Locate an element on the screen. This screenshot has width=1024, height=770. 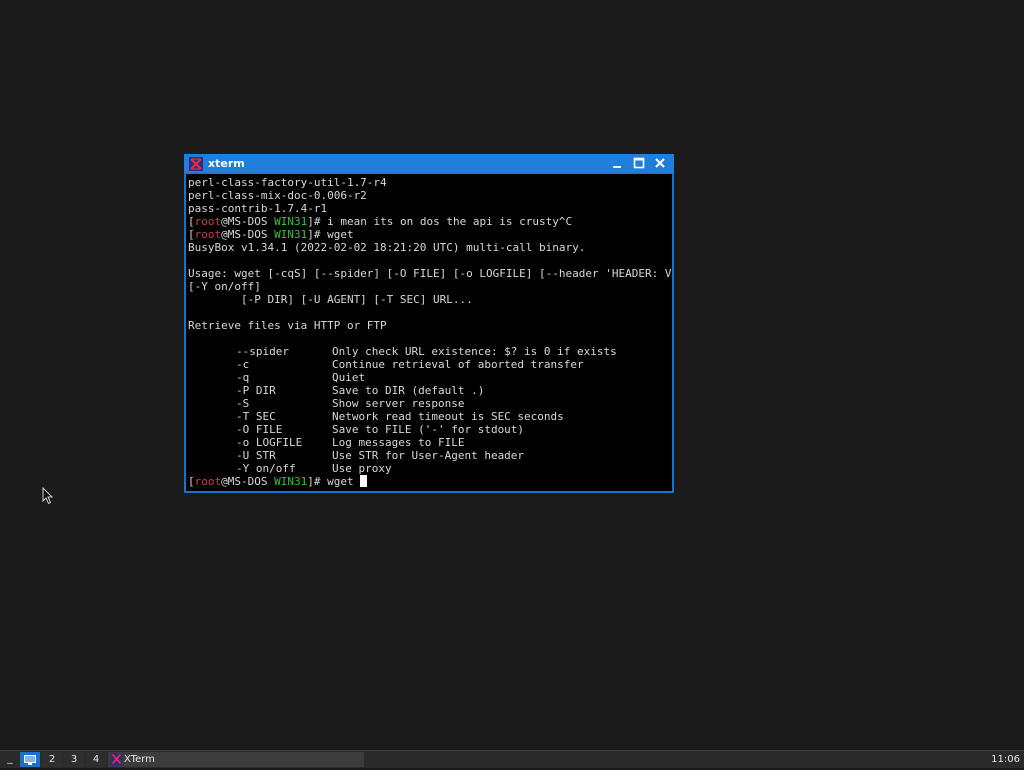
option-desc: Save to DIR (default .) is located at coordinates (408, 390).